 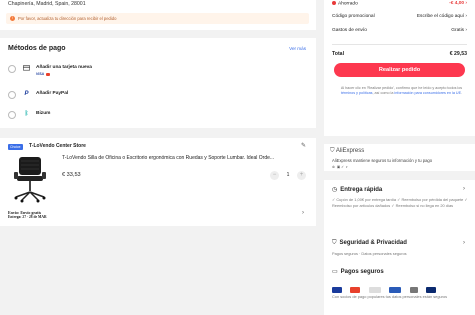 What do you see at coordinates (64, 67) in the screenshot?
I see `payment-option-label: Añadir una tarjeta nueva` at bounding box center [64, 67].